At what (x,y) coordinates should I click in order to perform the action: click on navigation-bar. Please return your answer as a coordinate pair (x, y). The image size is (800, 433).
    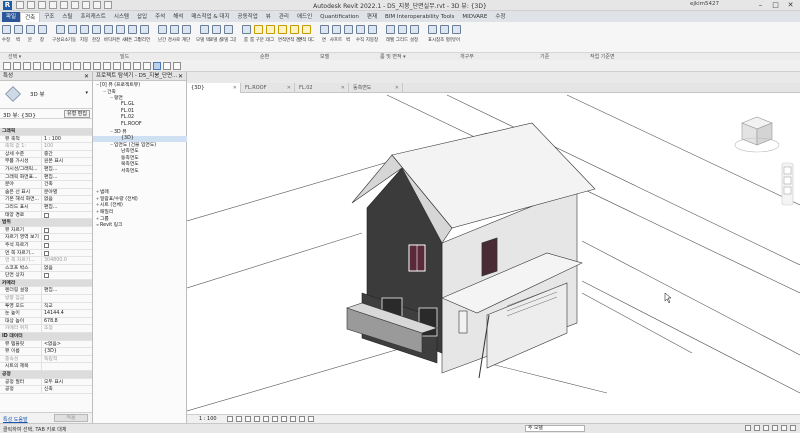
    Looking at the image, I should click on (787, 184).